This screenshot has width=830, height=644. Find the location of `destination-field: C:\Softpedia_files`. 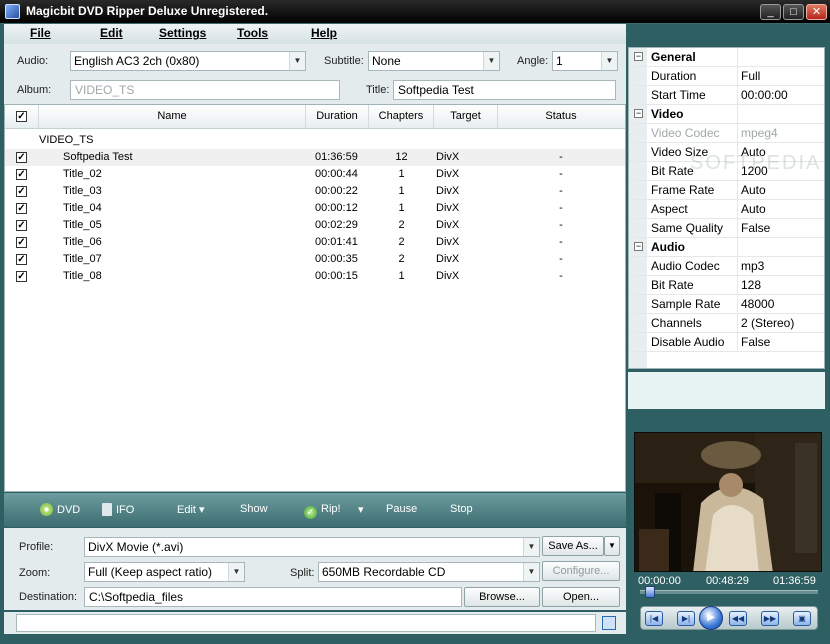

destination-field: C:\Softpedia_files is located at coordinates (273, 597).